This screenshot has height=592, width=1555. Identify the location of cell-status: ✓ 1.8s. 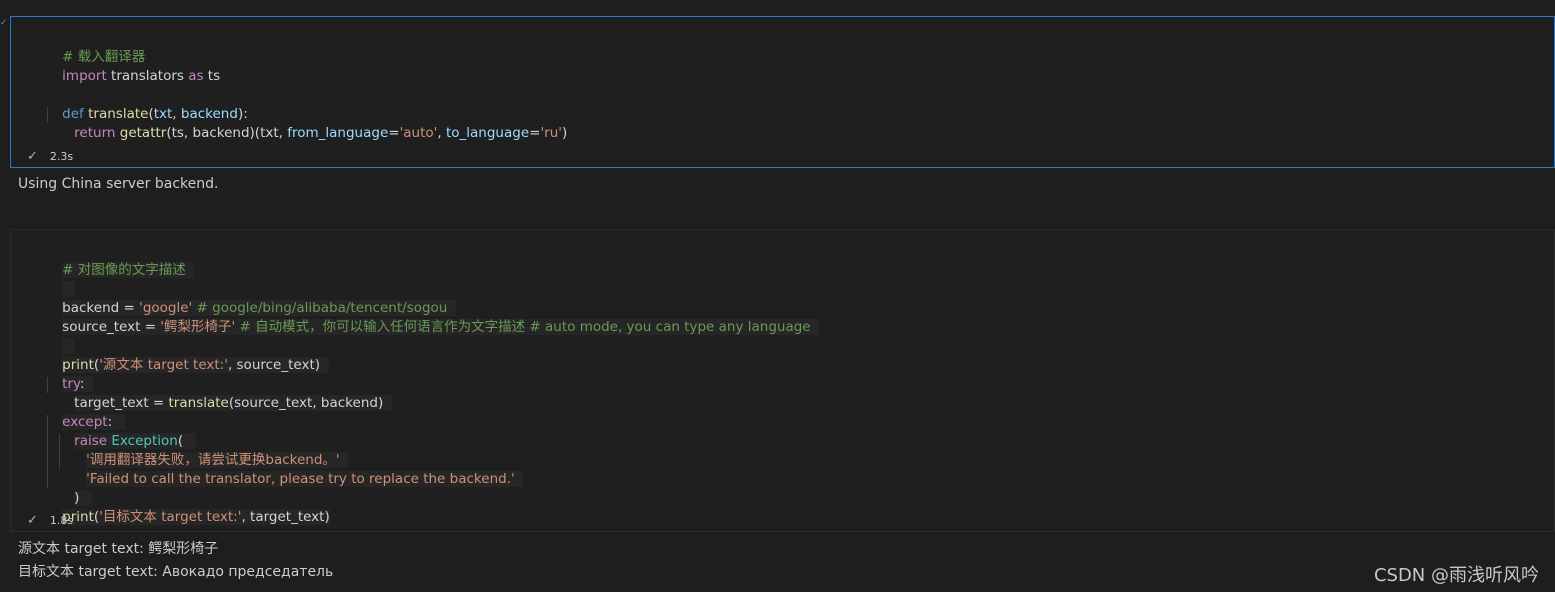
(50, 521).